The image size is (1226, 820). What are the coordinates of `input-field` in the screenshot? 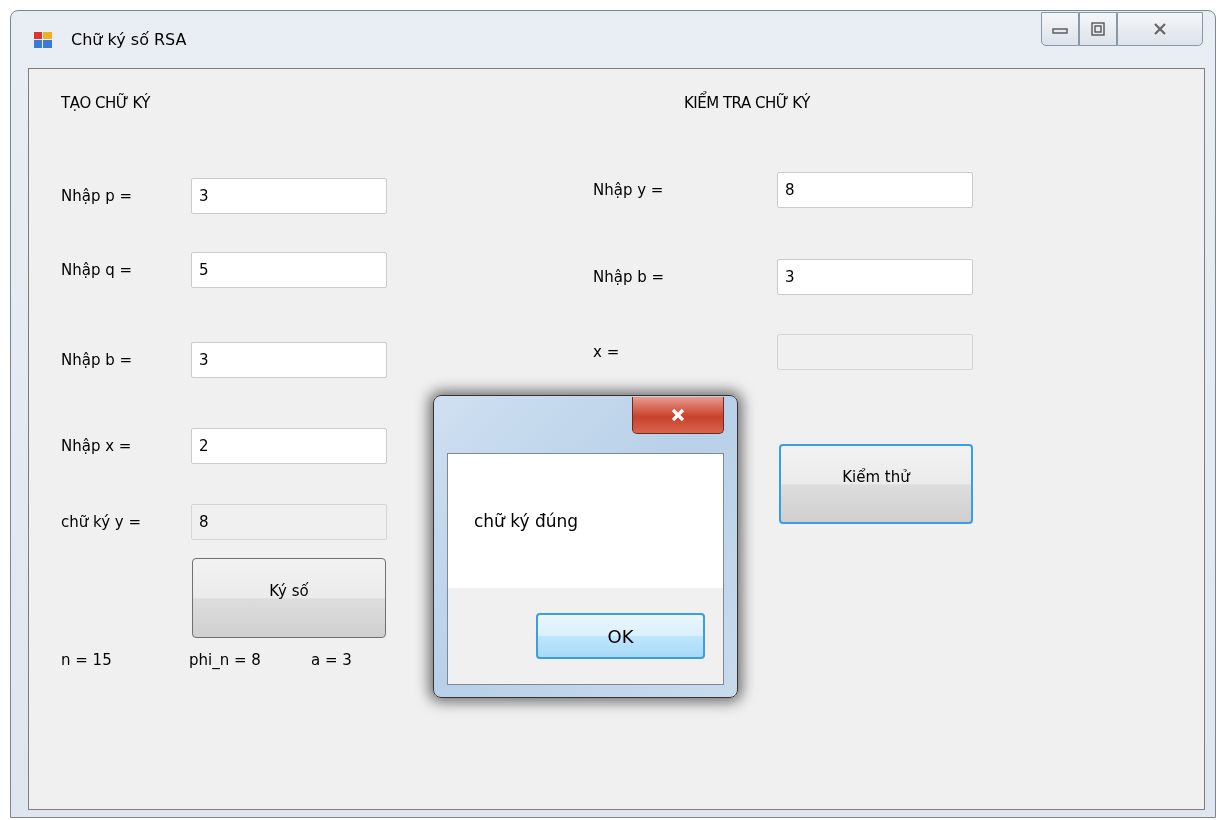 It's located at (875, 352).